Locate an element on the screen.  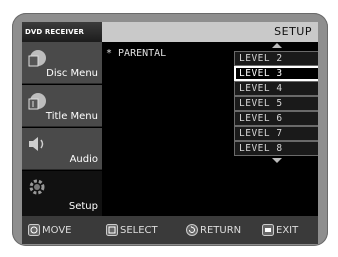
sidebar-item-label: Audio is located at coordinates (83, 159).